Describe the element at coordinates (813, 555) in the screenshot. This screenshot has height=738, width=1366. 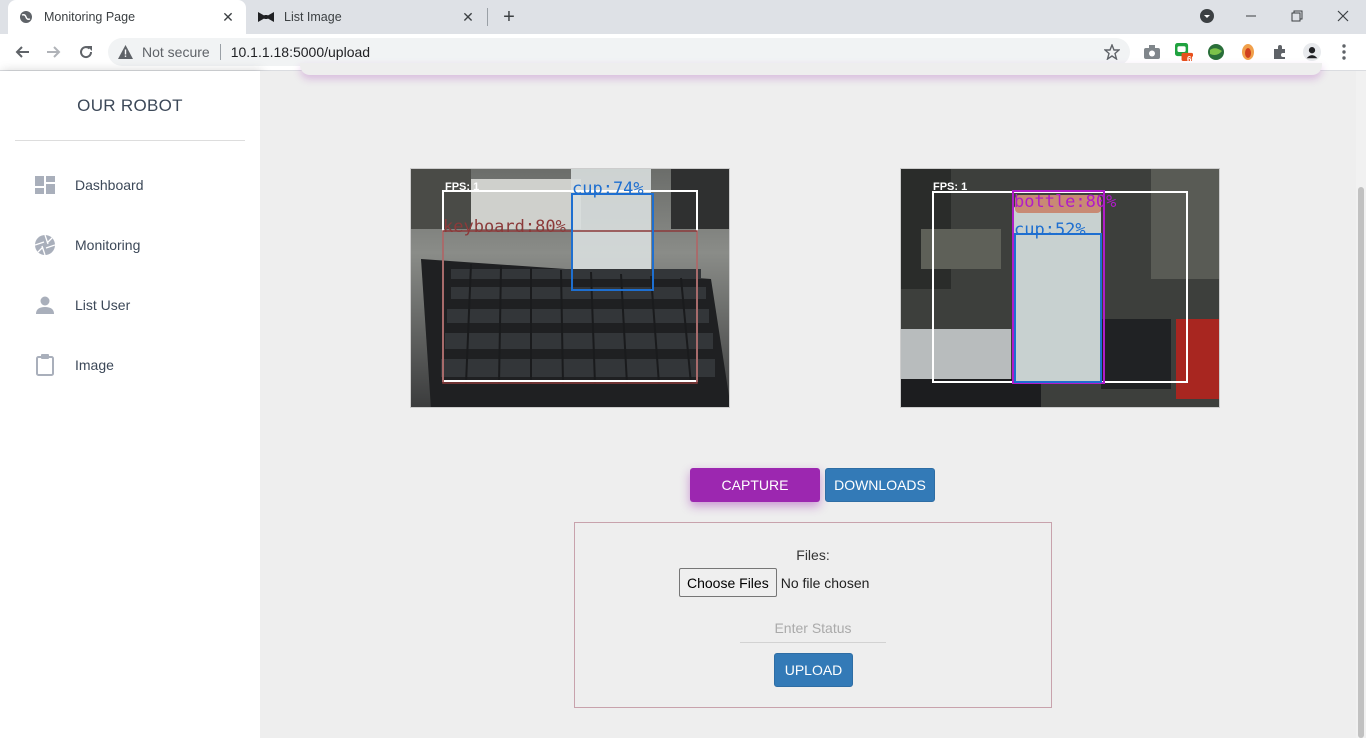
I see `files-label: Files:` at that location.